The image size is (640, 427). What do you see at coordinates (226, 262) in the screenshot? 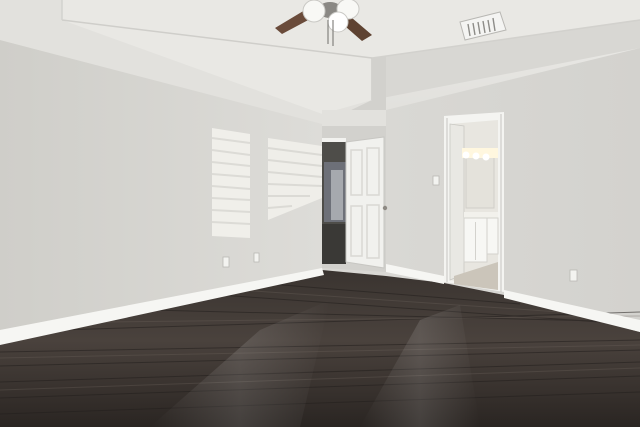
I see `wall-outlet-left` at bounding box center [226, 262].